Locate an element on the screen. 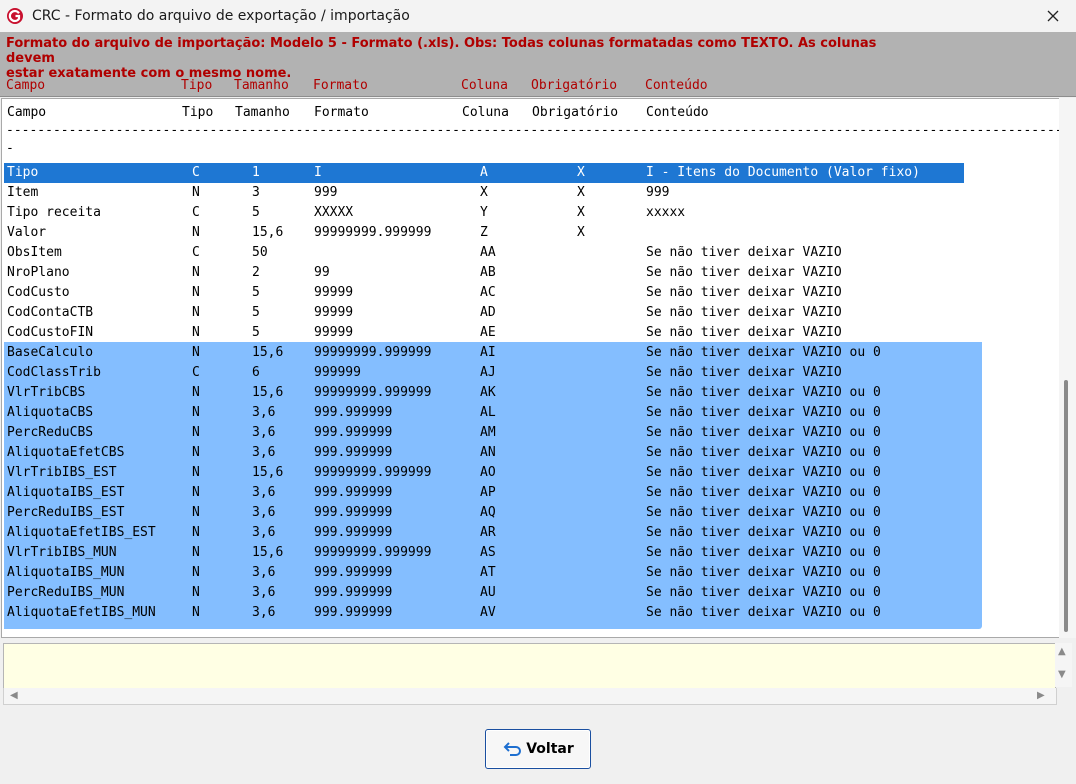 Image resolution: width=1076 pixels, height=784 pixels. col-header-campo: Campo is located at coordinates (26, 85).